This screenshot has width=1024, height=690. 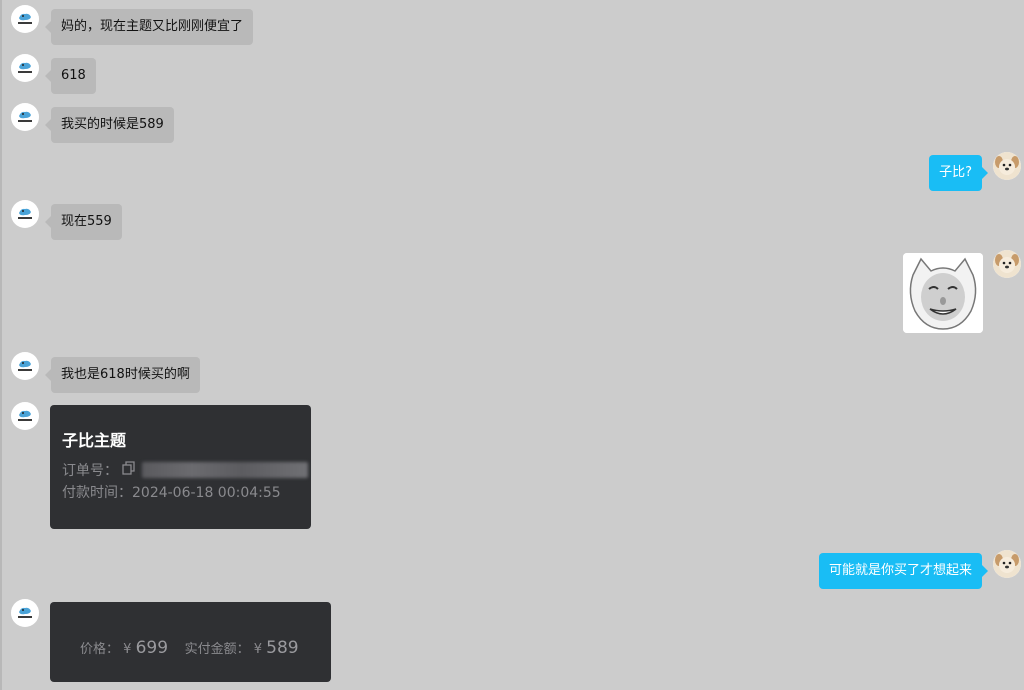 I want to click on paid-value: 589, so click(x=282, y=648).